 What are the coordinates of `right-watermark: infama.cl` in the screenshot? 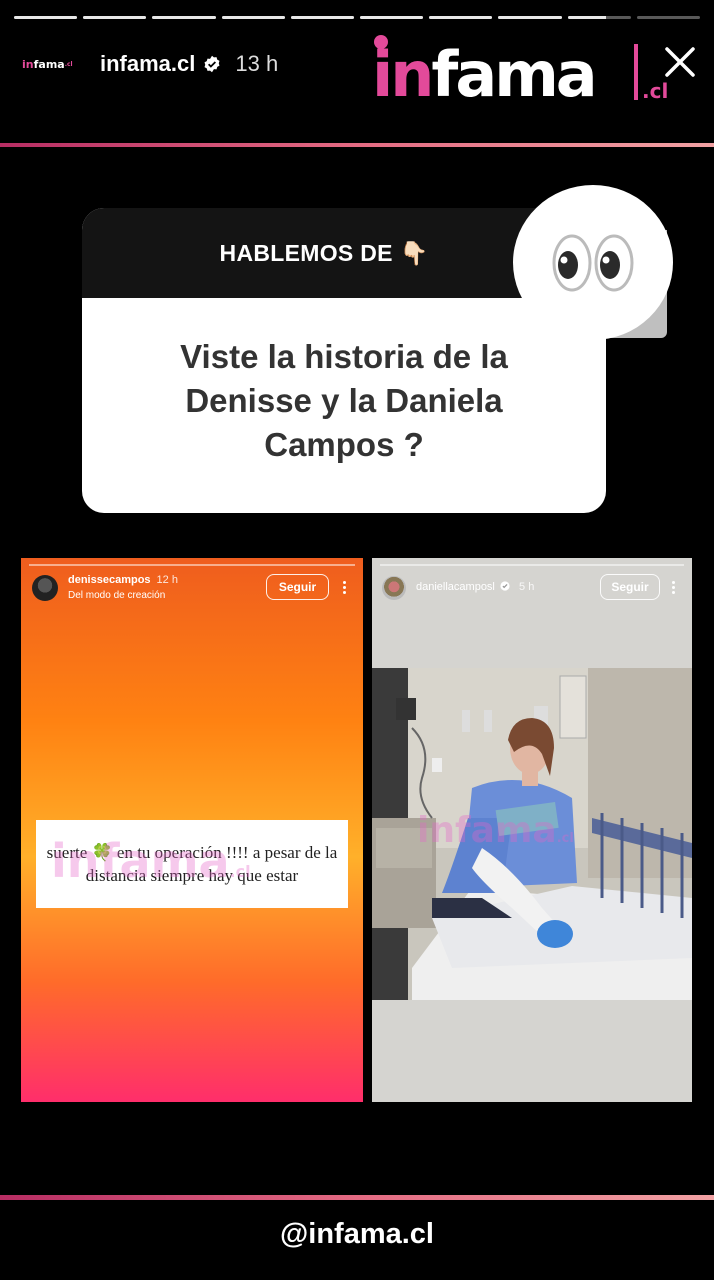 It's located at (495, 830).